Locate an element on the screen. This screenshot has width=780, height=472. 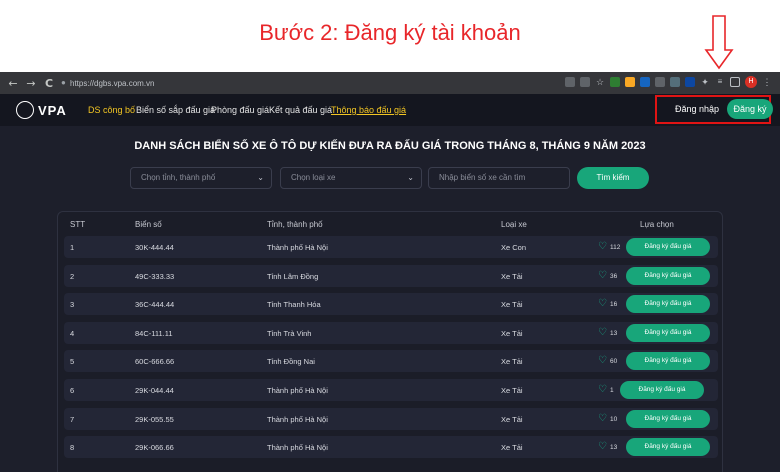
row-plate: 29K-055.55 is located at coordinates (154, 419).